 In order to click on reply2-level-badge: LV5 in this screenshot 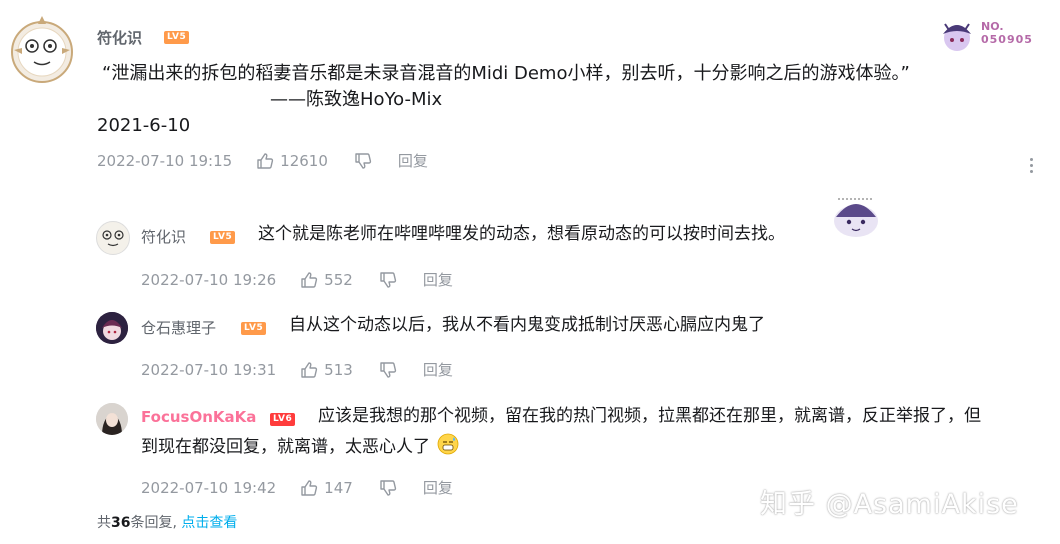, I will do `click(254, 328)`.